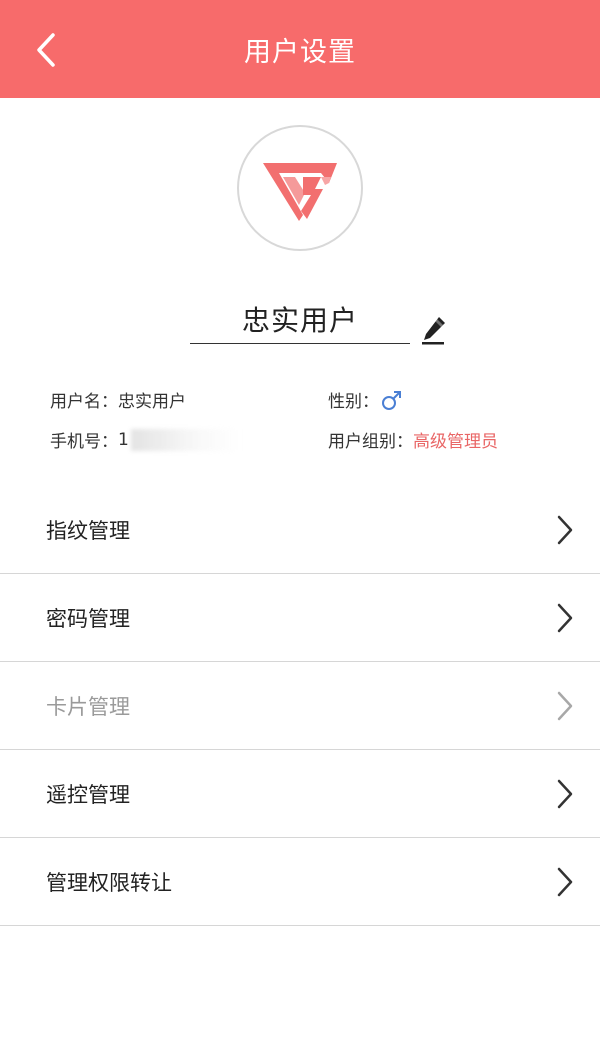  Describe the element at coordinates (88, 706) in the screenshot. I see `menu-item-label: 卡片管理` at that location.